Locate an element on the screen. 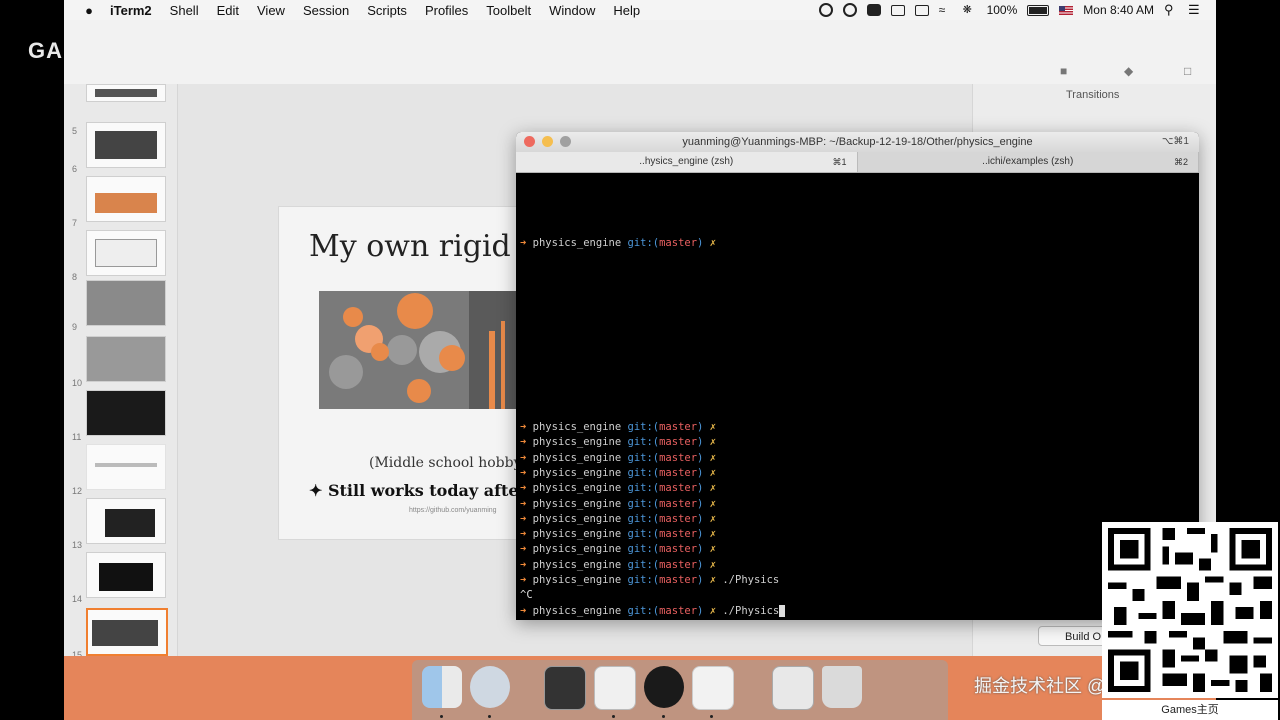 The height and width of the screenshot is (720, 1280). slide-number: 11 is located at coordinates (77, 437).